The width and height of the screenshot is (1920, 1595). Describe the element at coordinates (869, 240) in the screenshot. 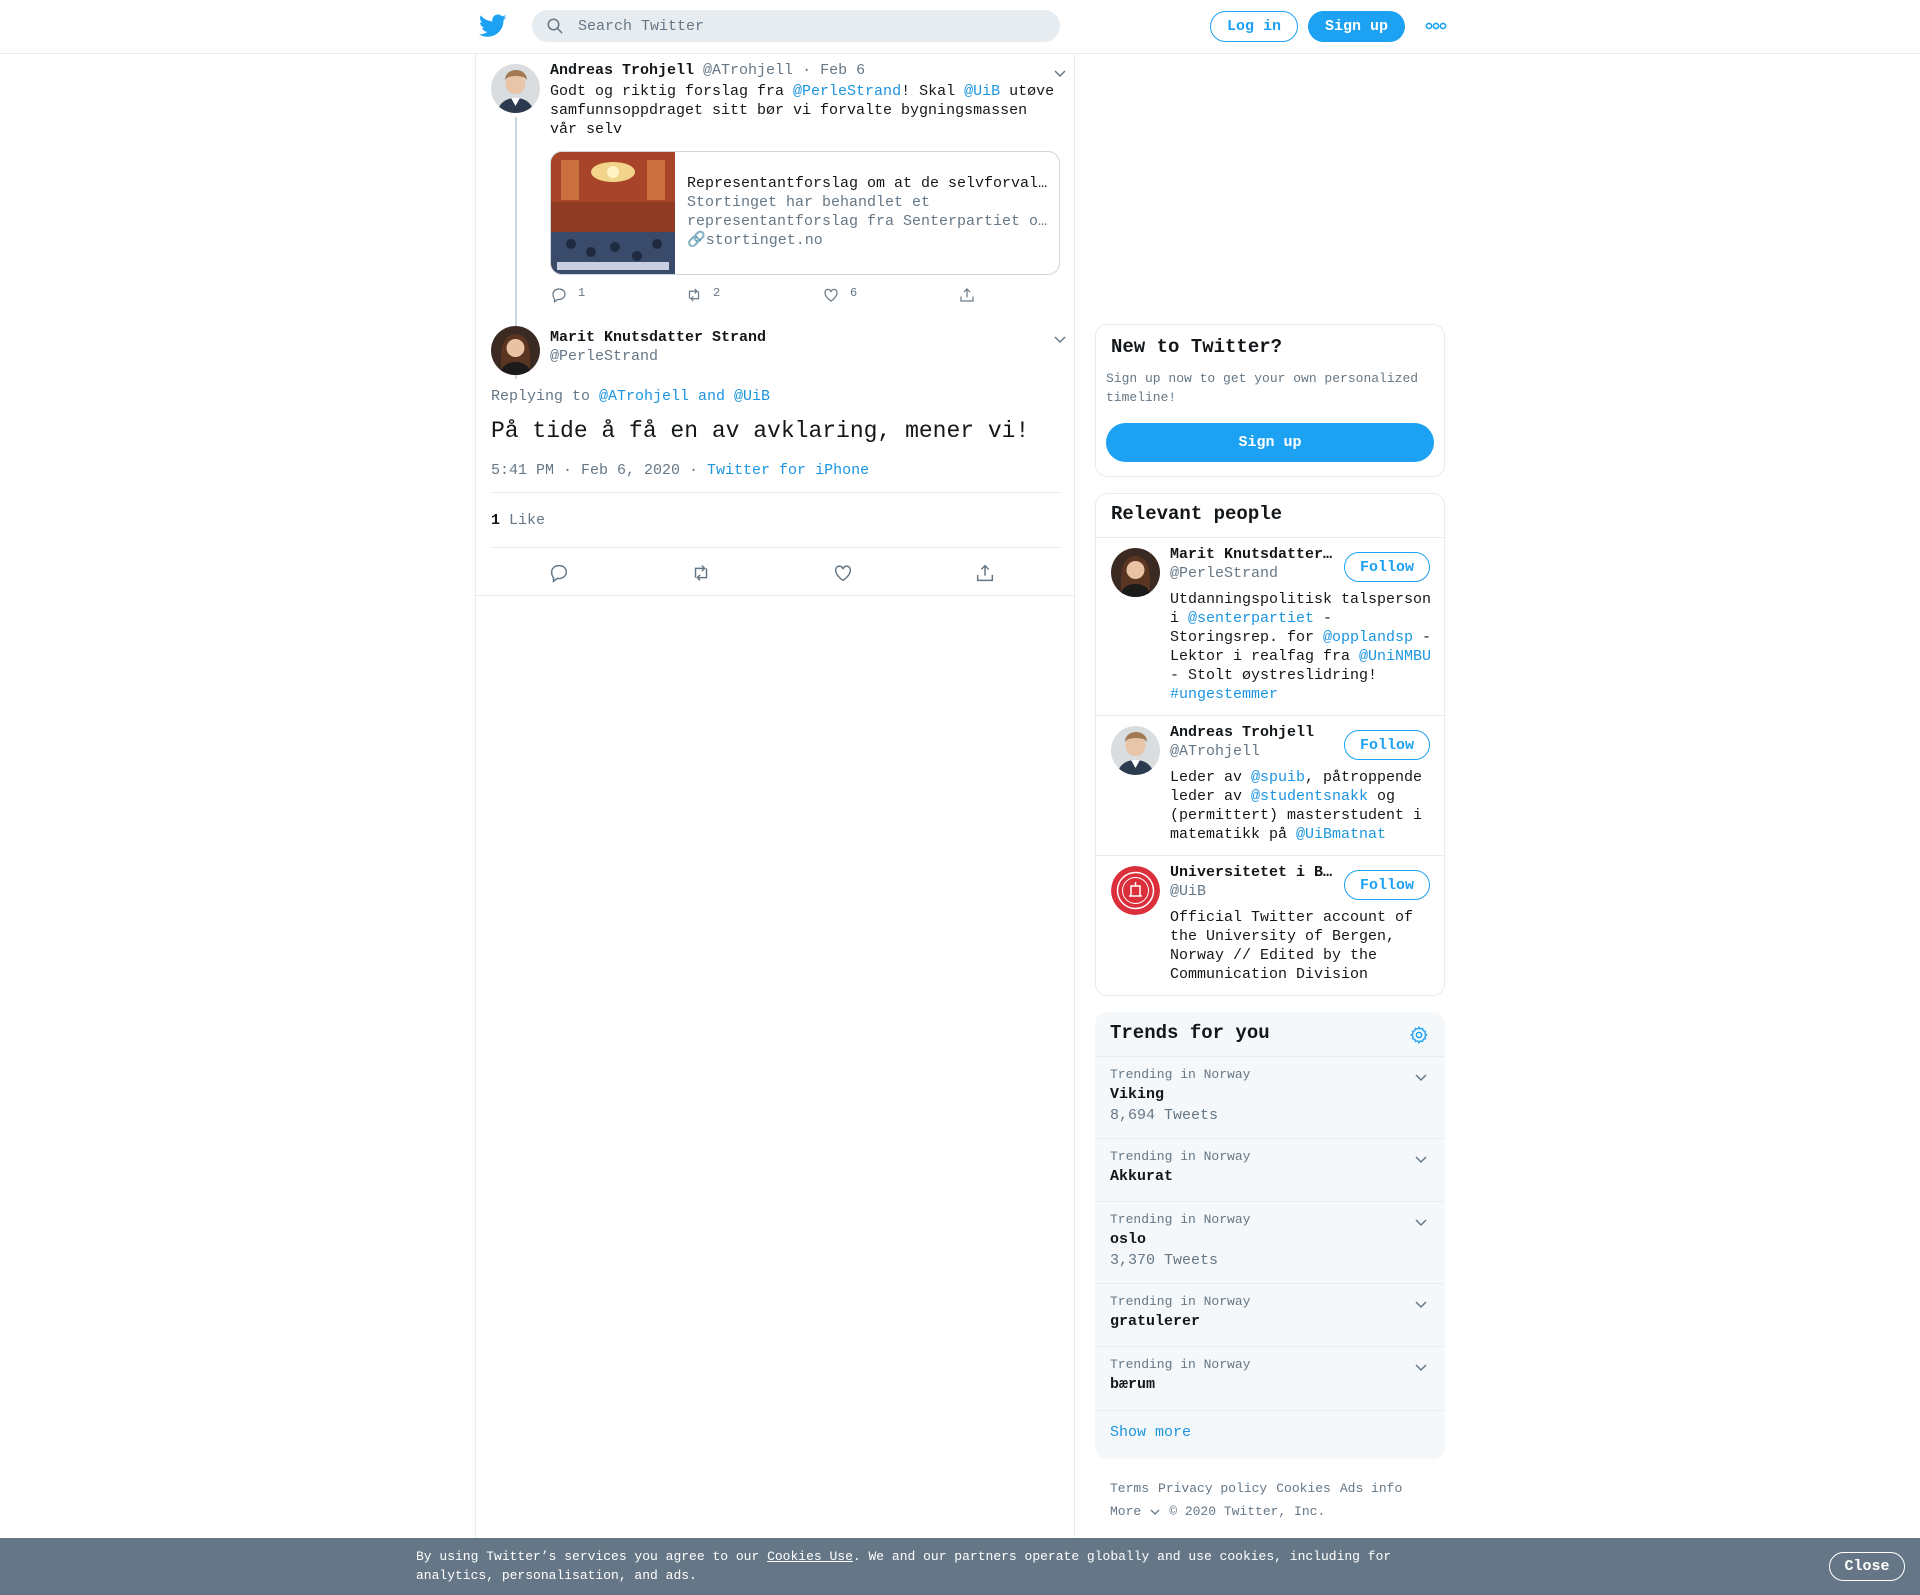

I see `link-card-domain: 🔗stortinget.no` at that location.